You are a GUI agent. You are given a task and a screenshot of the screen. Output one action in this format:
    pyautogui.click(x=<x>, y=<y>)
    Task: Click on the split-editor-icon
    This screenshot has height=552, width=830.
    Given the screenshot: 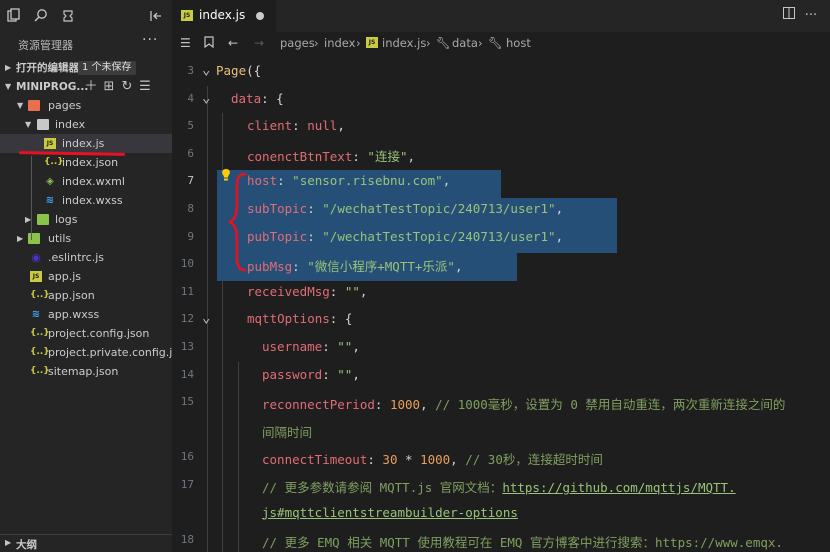 What is the action you would take?
    pyautogui.click(x=789, y=15)
    